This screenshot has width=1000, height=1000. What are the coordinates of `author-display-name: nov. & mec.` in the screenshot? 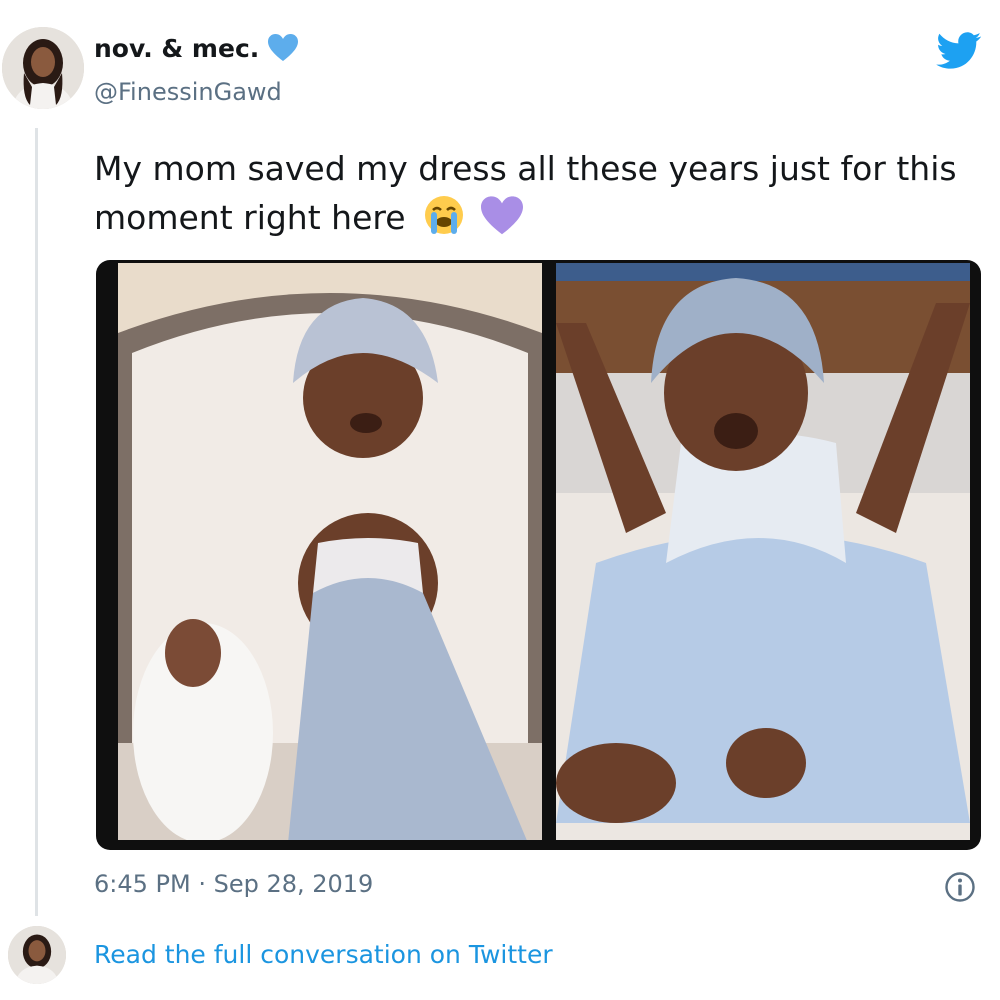 It's located at (176, 48).